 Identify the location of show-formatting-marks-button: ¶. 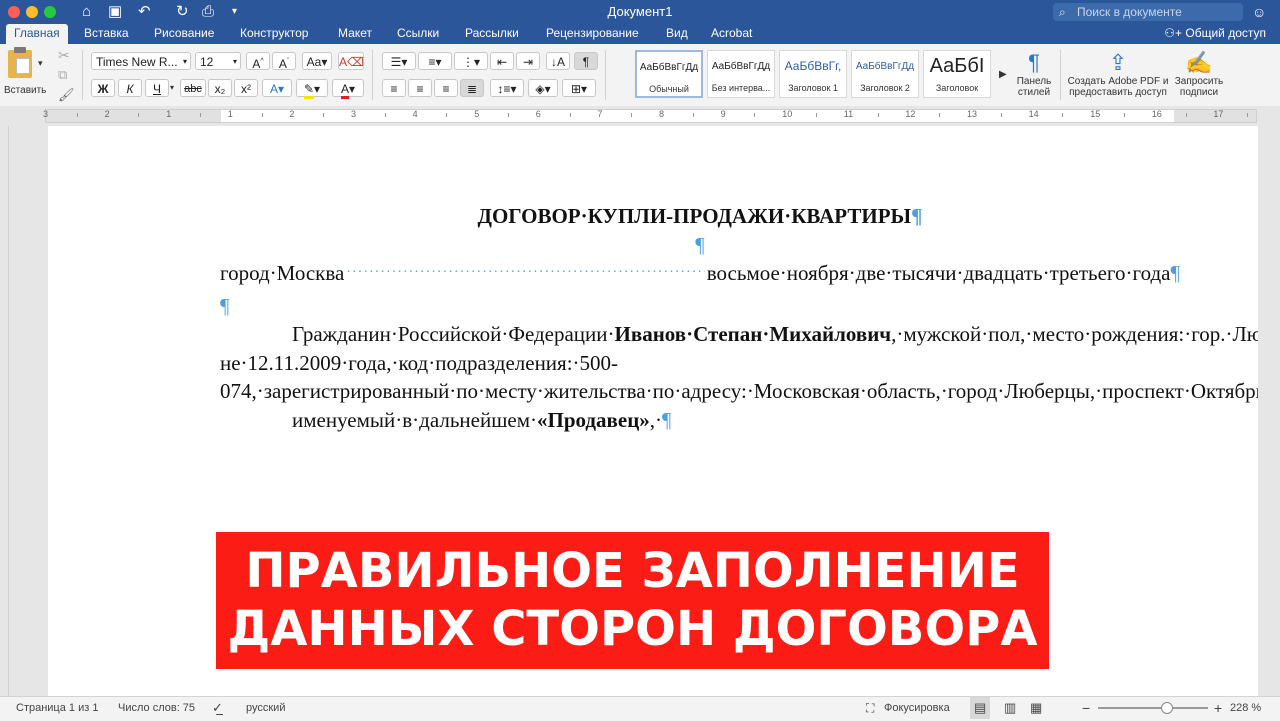
(586, 61).